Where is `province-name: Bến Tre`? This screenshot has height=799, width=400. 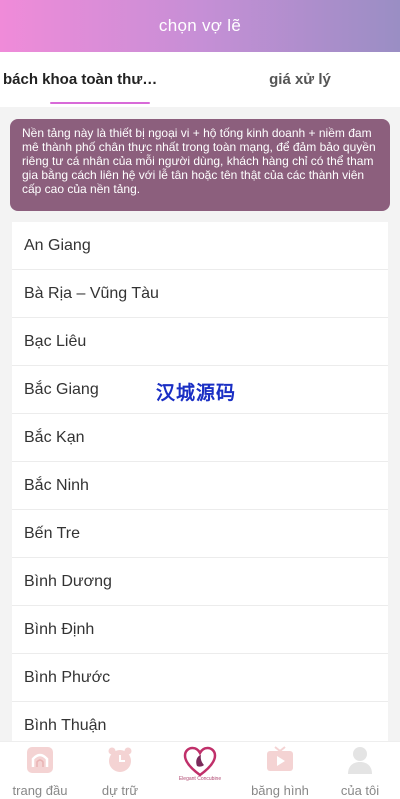 province-name: Bến Tre is located at coordinates (52, 533).